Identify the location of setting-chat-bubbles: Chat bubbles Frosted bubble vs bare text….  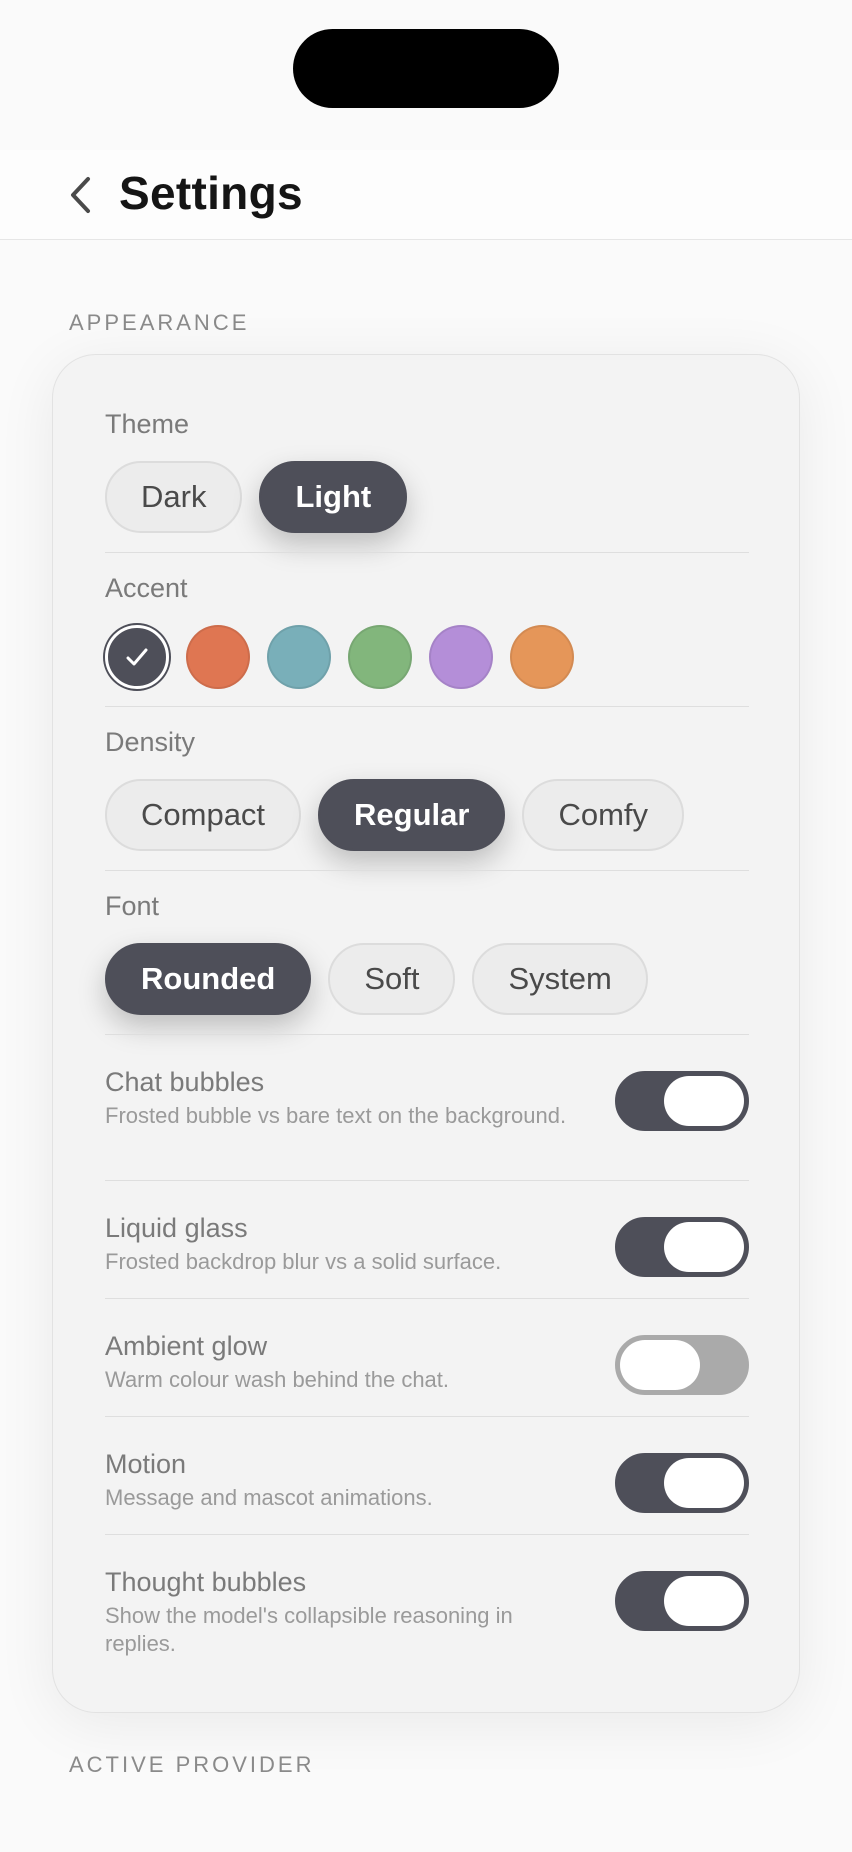
(427, 1098).